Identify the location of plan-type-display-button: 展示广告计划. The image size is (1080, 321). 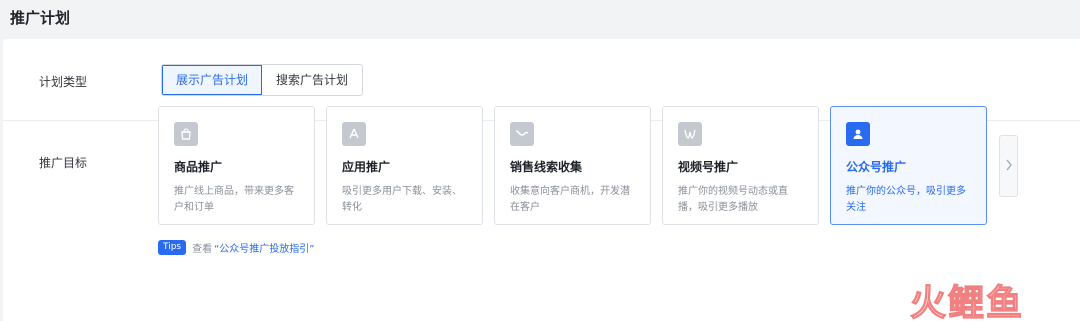
(212, 80).